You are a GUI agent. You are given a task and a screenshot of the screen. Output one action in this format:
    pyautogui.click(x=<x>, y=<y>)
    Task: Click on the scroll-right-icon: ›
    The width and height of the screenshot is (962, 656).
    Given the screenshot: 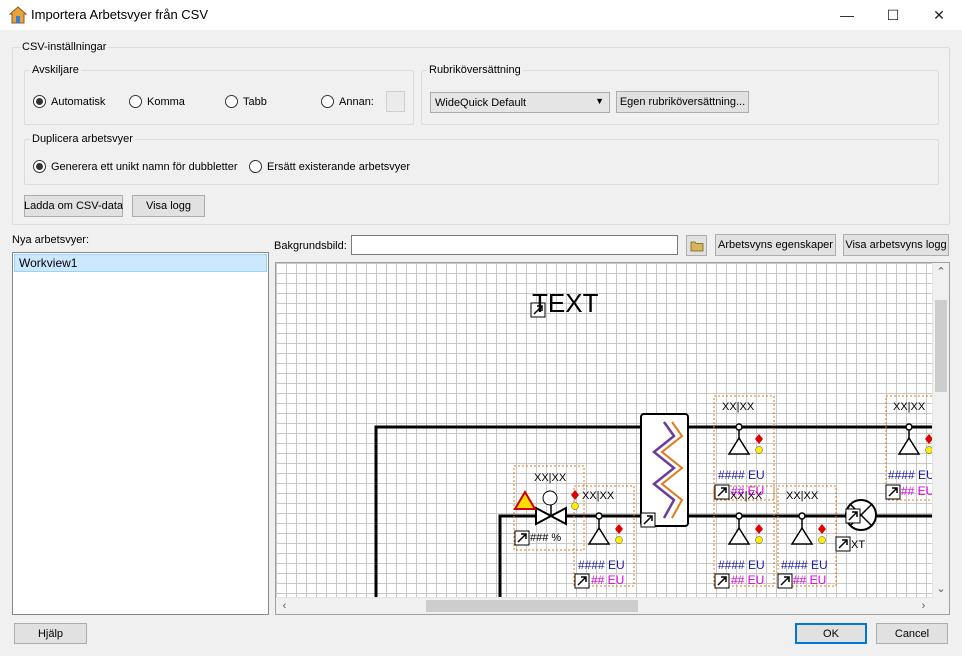 What is the action you would take?
    pyautogui.click(x=923, y=606)
    